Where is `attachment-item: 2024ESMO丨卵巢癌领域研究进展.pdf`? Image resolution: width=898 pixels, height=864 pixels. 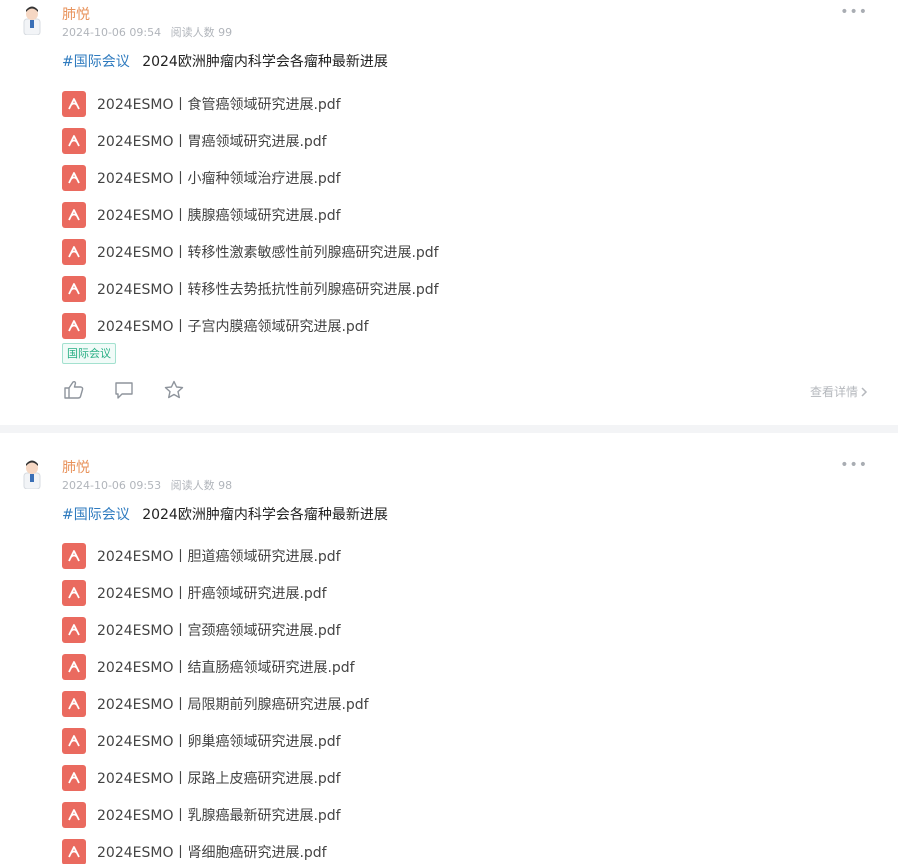
attachment-item: 2024ESMO丨卵巢癌领域研究进展.pdf is located at coordinates (215, 740).